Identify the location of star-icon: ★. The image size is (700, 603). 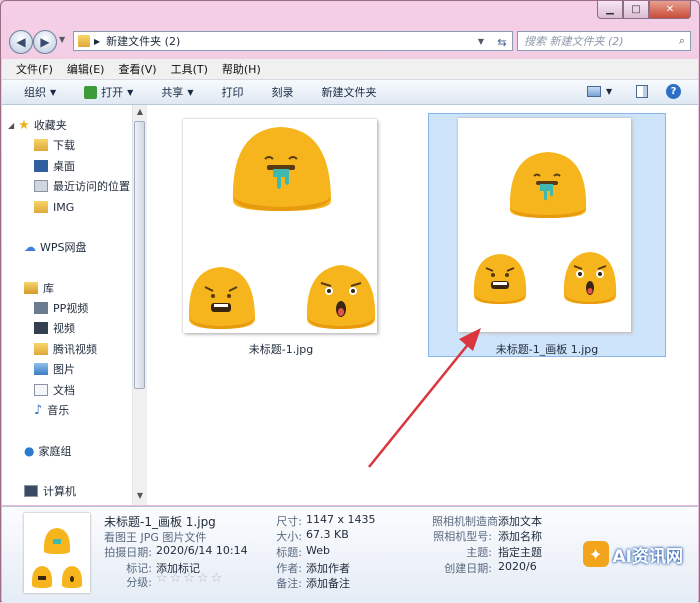
(24, 125).